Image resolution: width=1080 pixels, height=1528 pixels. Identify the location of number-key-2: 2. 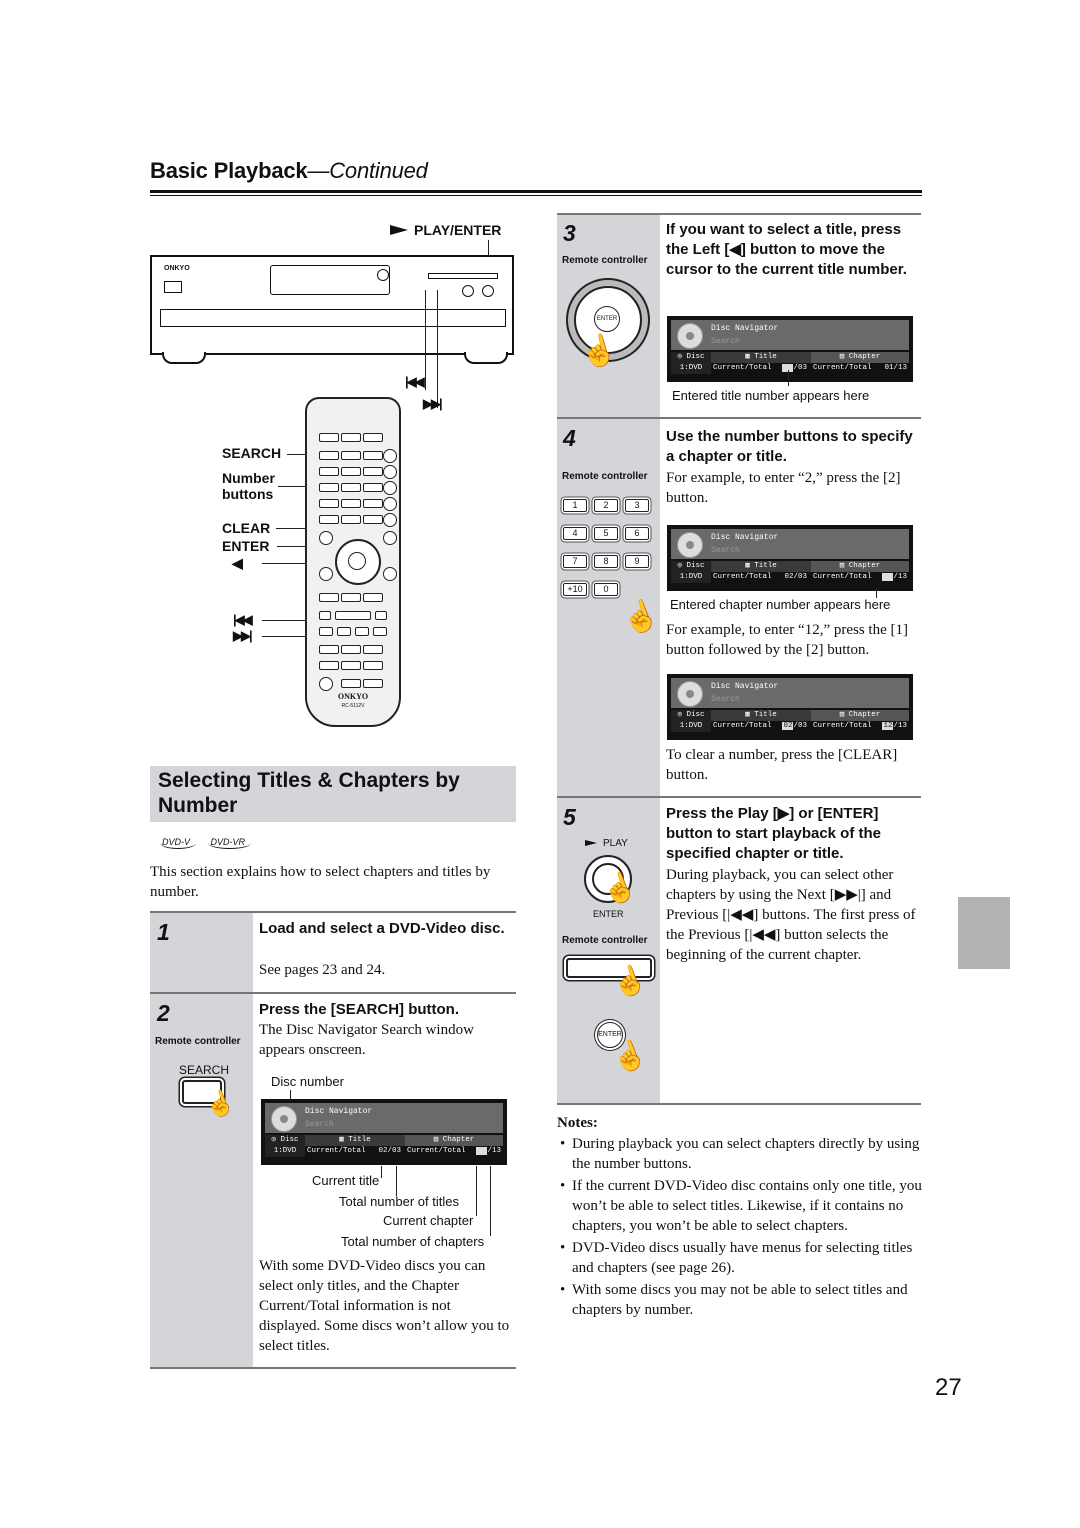
(606, 505).